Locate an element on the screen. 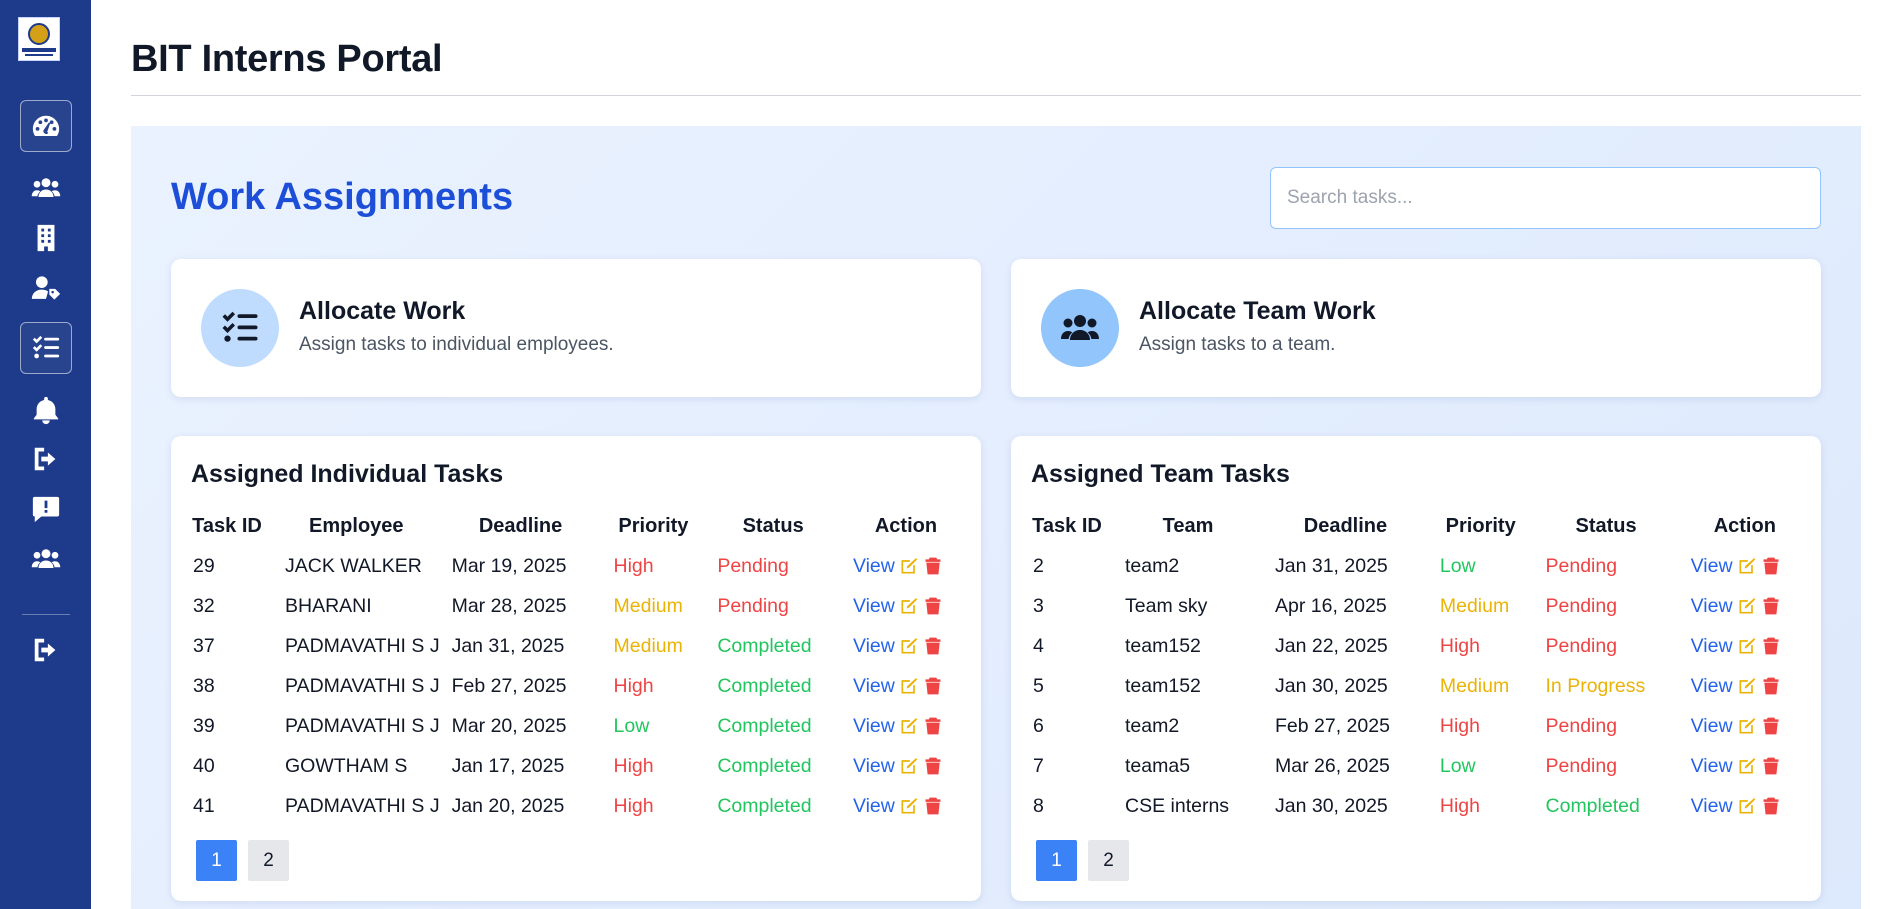  sidebar-item-logout is located at coordinates (45, 650).